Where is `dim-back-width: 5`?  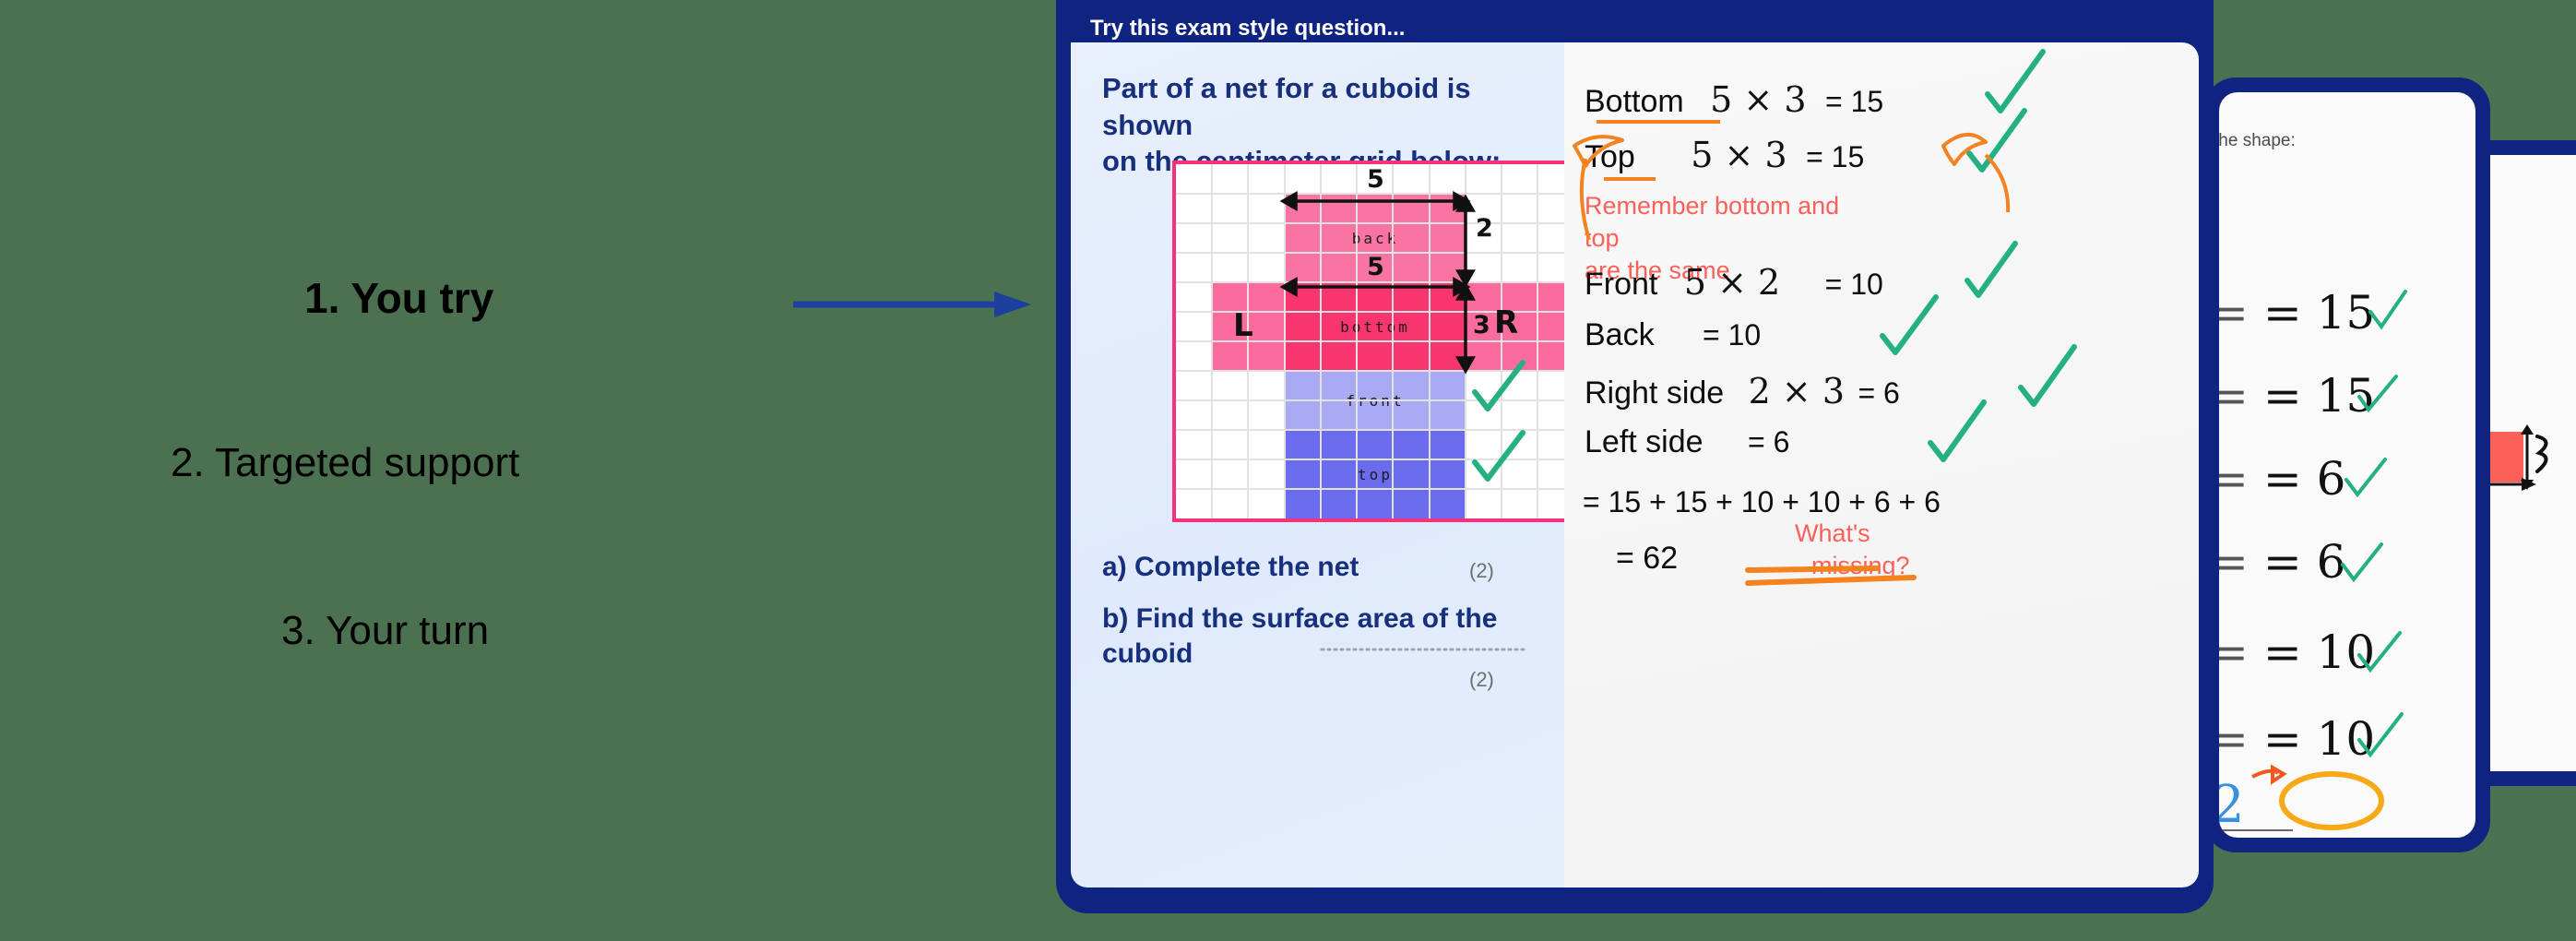
dim-back-width: 5 is located at coordinates (1375, 179).